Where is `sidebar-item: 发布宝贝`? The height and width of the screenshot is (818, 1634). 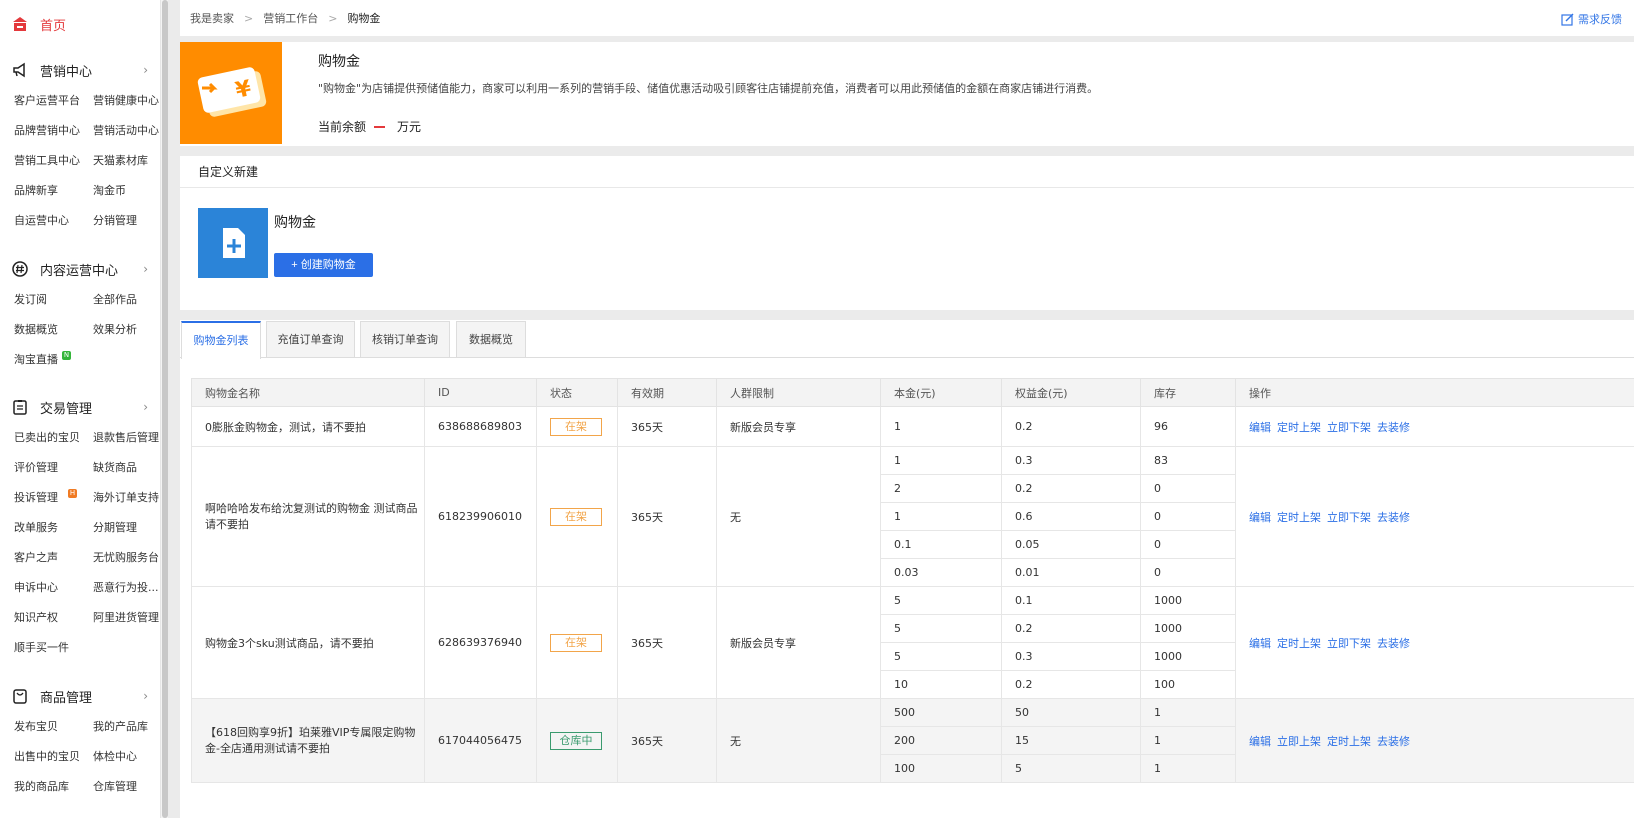
sidebar-item: 发布宝贝 is located at coordinates (36, 726).